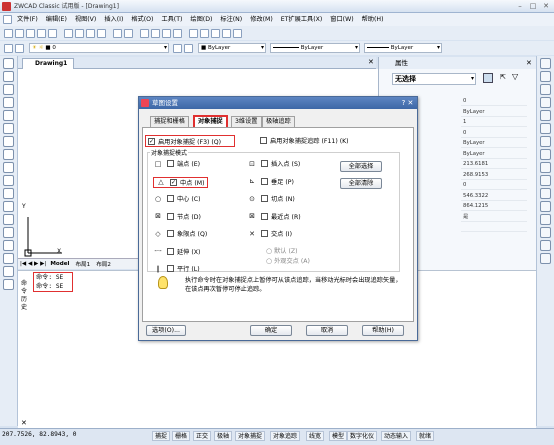 The width and height of the screenshot is (554, 445). What do you see at coordinates (361, 166) in the screenshot?
I see `select-all-button: 全部选择` at bounding box center [361, 166].